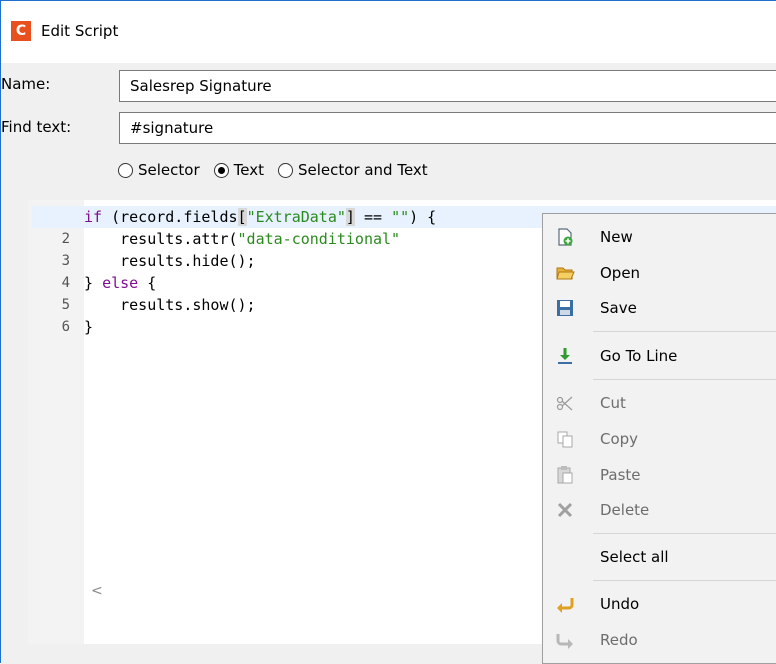 The height and width of the screenshot is (664, 776). What do you see at coordinates (618, 308) in the screenshot?
I see `menu-item-label: Save` at bounding box center [618, 308].